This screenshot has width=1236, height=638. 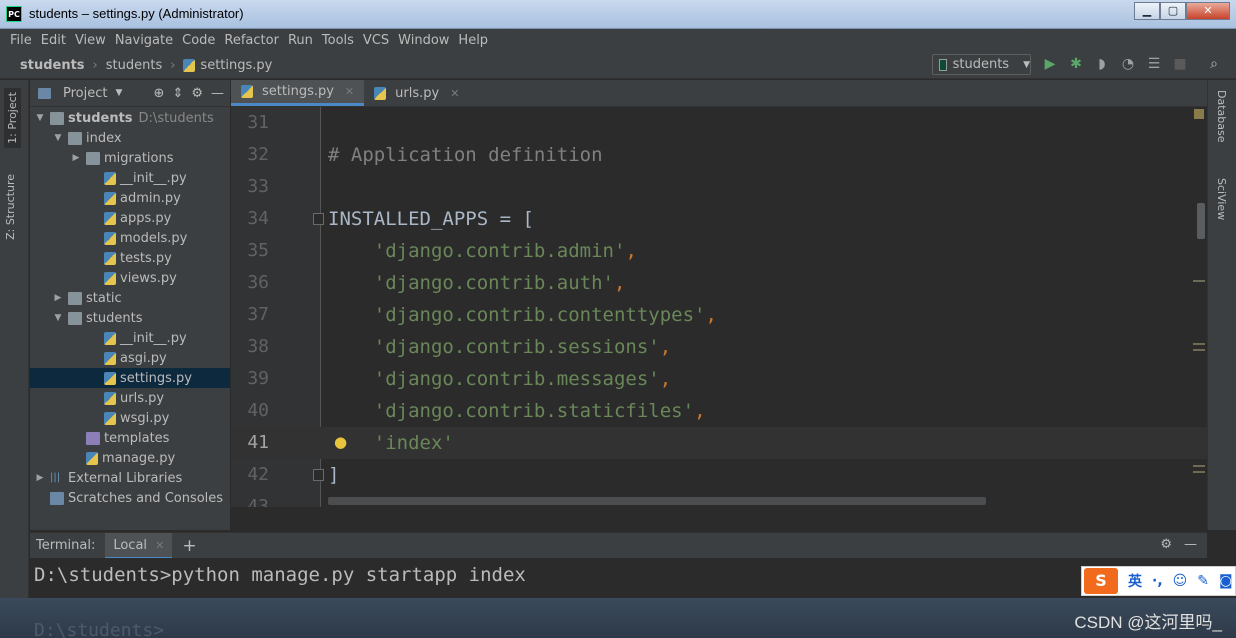 What do you see at coordinates (300, 40) in the screenshot?
I see `menu-run: Run` at bounding box center [300, 40].